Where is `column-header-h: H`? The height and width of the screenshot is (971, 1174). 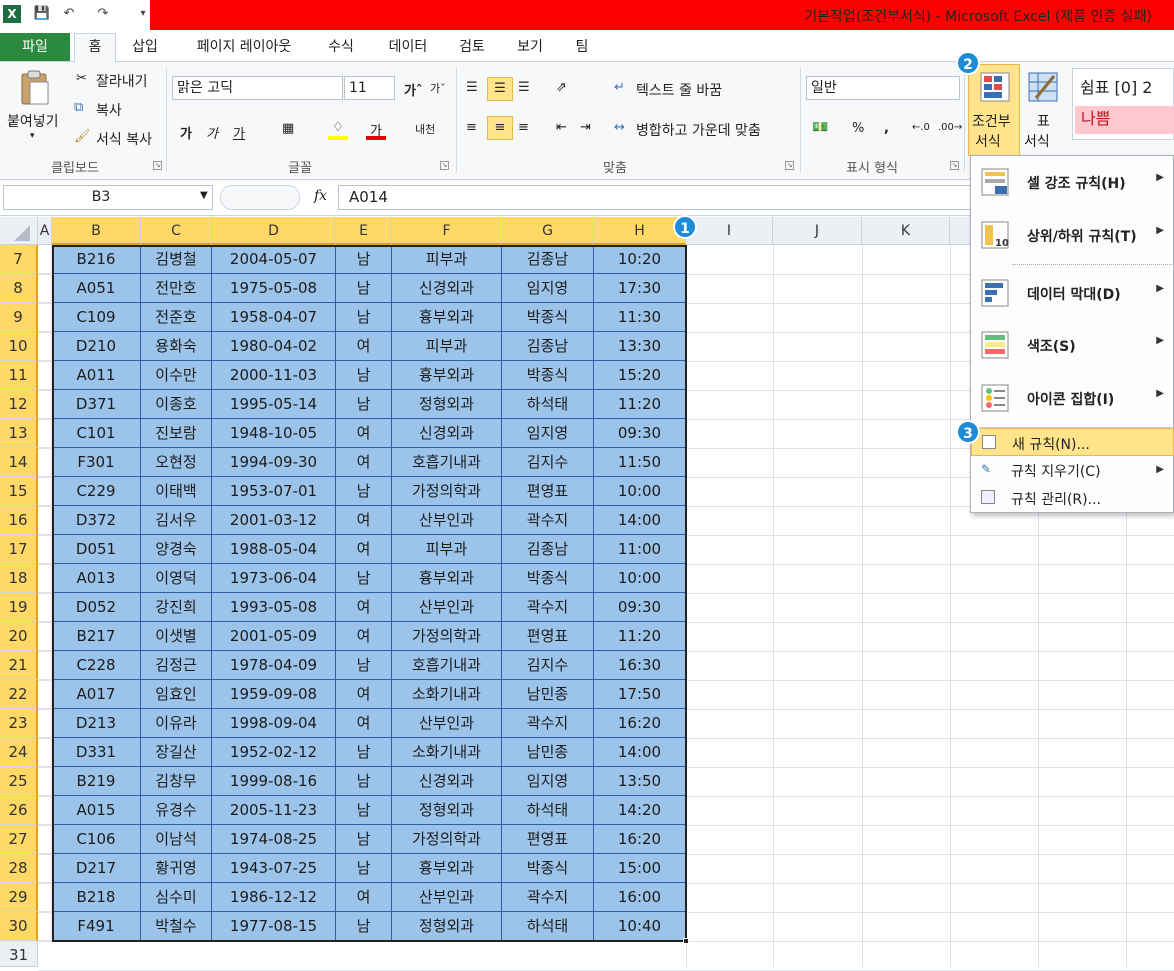 column-header-h: H is located at coordinates (640, 231).